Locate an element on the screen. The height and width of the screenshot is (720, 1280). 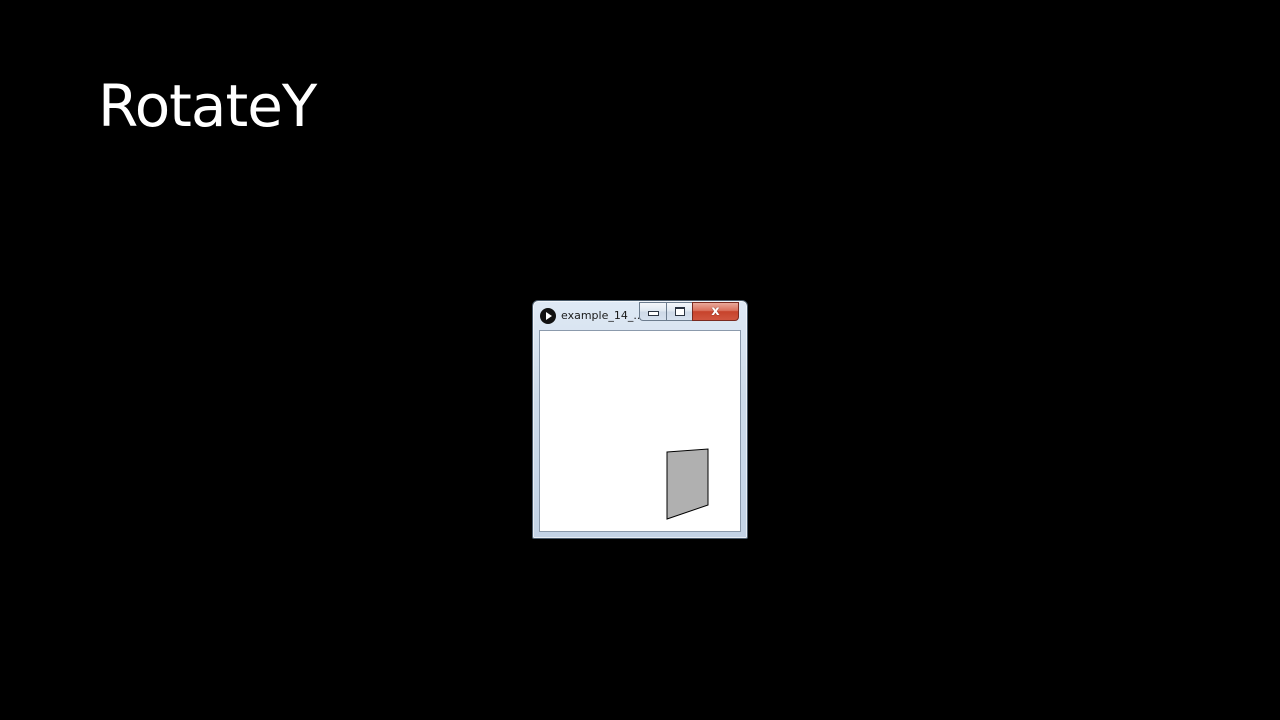
processing-sketch-window: example_14_... x is located at coordinates (640, 419).